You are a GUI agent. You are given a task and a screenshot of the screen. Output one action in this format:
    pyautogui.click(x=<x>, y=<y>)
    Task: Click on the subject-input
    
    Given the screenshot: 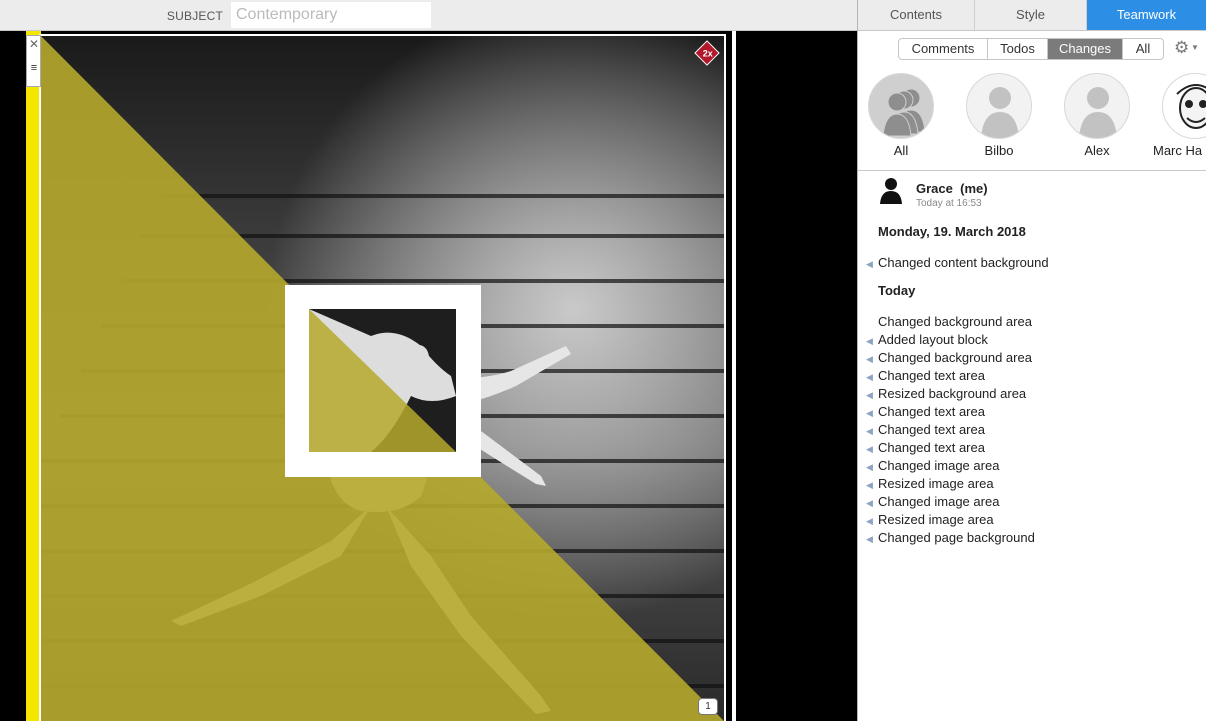 What is the action you would take?
    pyautogui.click(x=331, y=15)
    